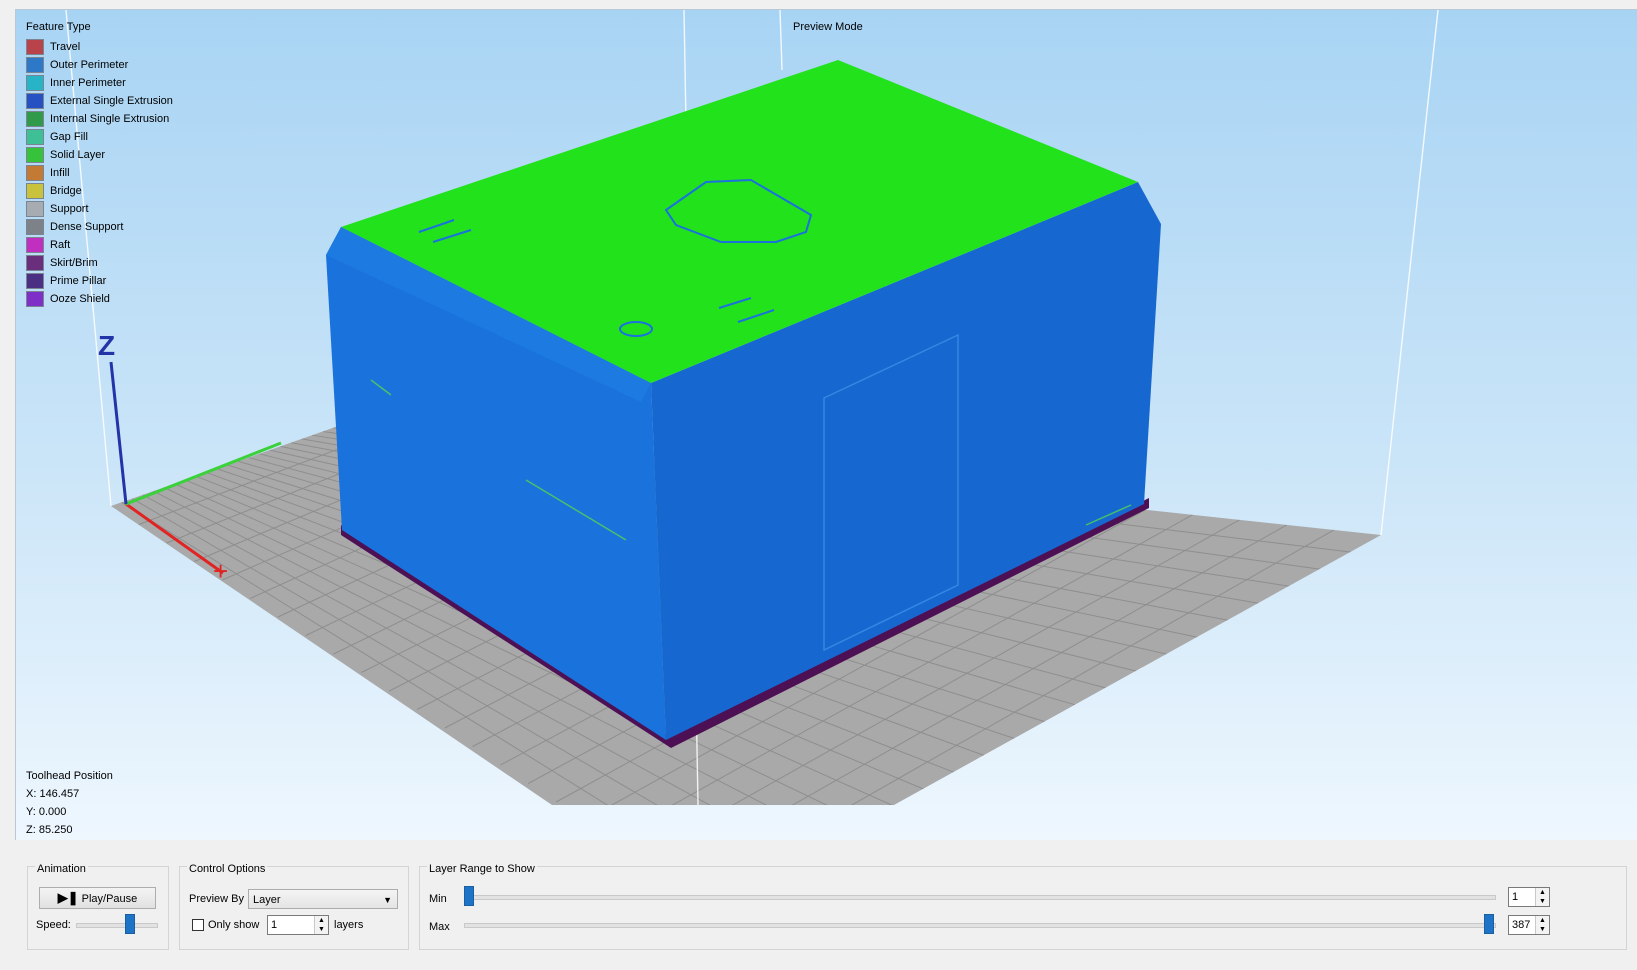 The width and height of the screenshot is (1637, 970). Describe the element at coordinates (267, 900) in the screenshot. I see `preview-by-value: Layer` at that location.